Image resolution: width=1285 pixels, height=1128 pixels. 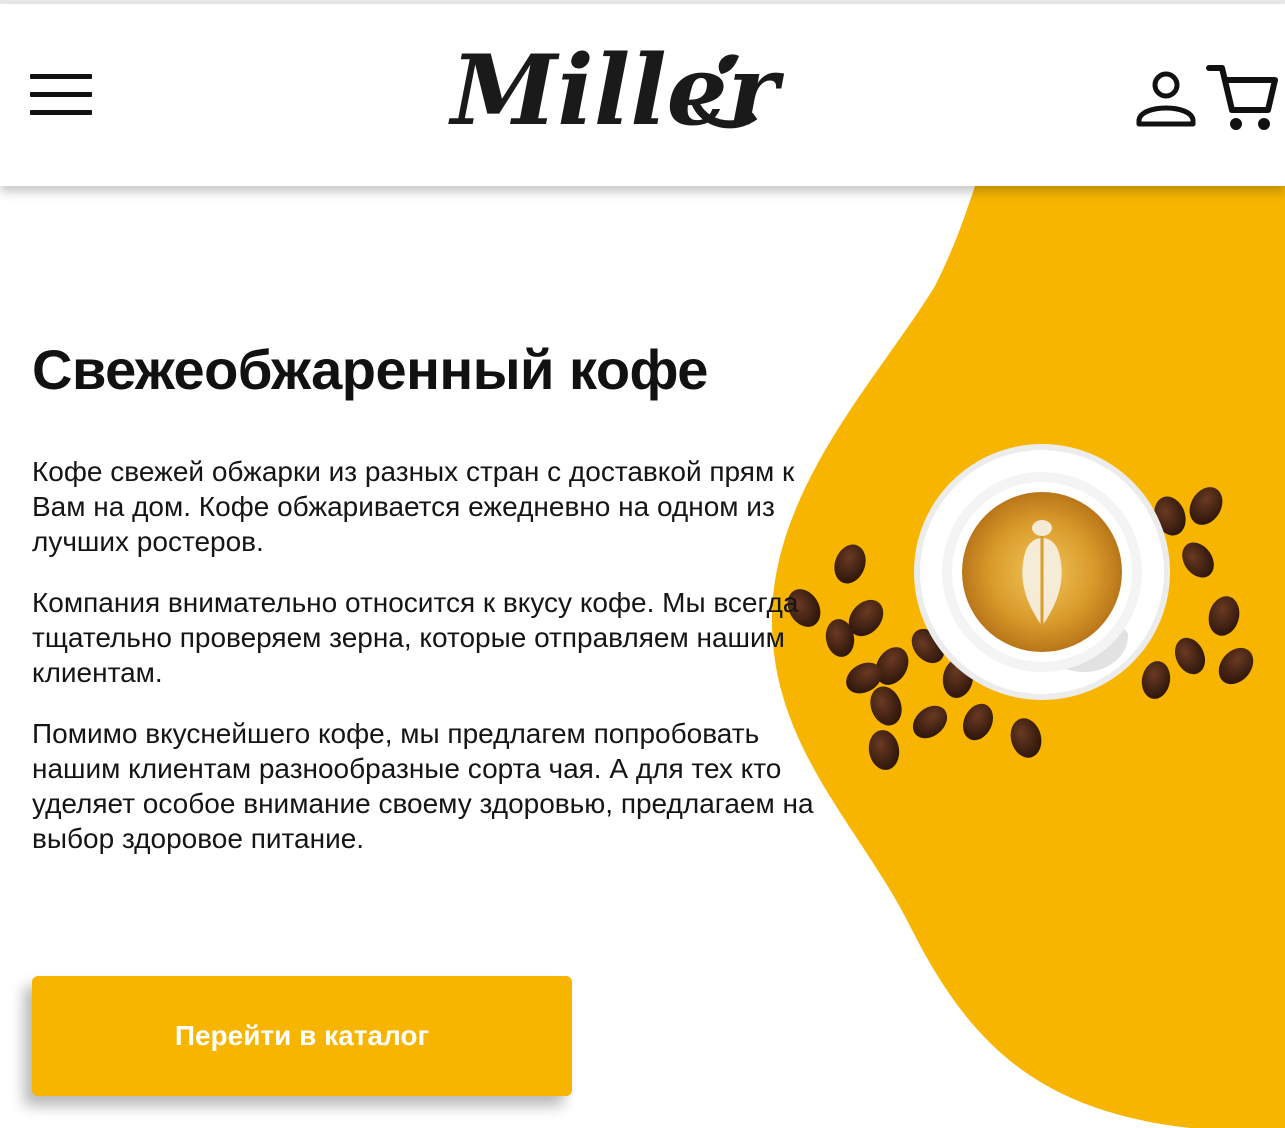 I want to click on go-to-catalog-button: Перейти в каталог, so click(x=302, y=1036).